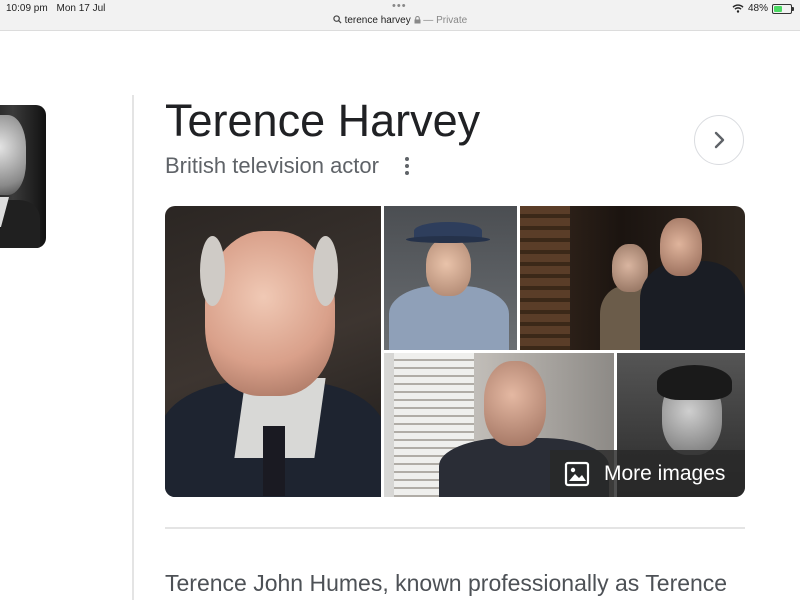 This screenshot has width=800, height=600. Describe the element at coordinates (694, 382) in the screenshot. I see `portrait-hair` at that location.